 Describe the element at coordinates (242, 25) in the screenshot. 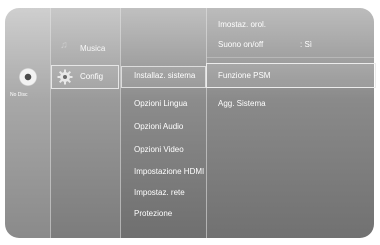

I see `system-item-impostaz-orol: Imostaz. orol.` at that location.